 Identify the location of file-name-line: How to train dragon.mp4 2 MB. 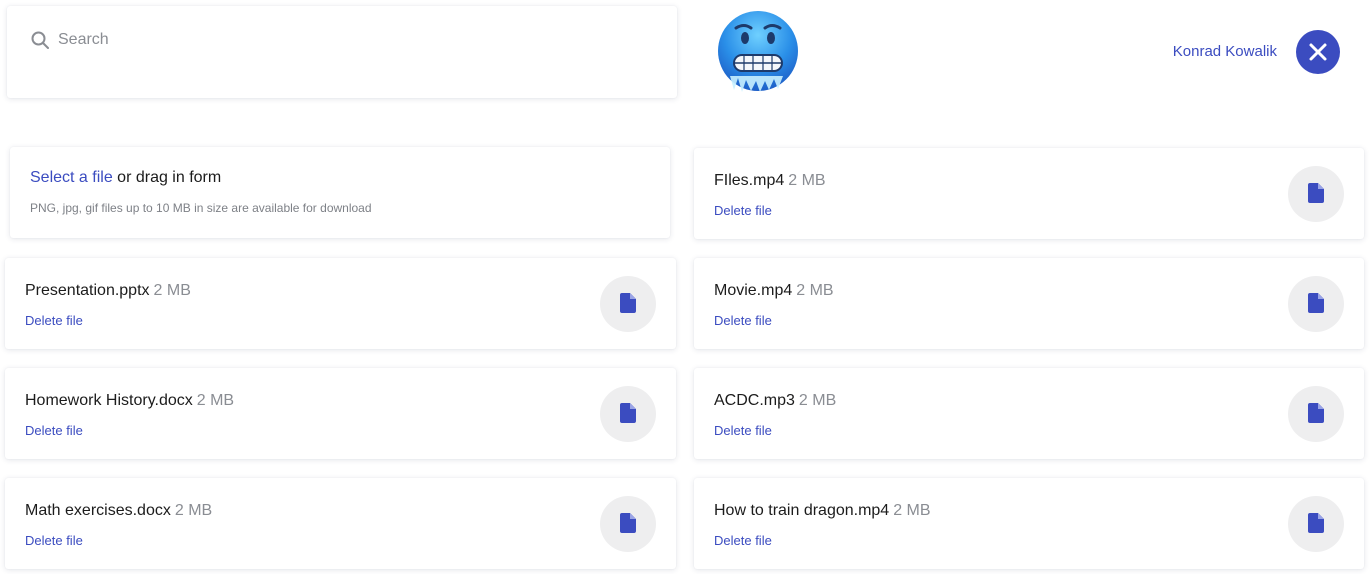
(822, 511).